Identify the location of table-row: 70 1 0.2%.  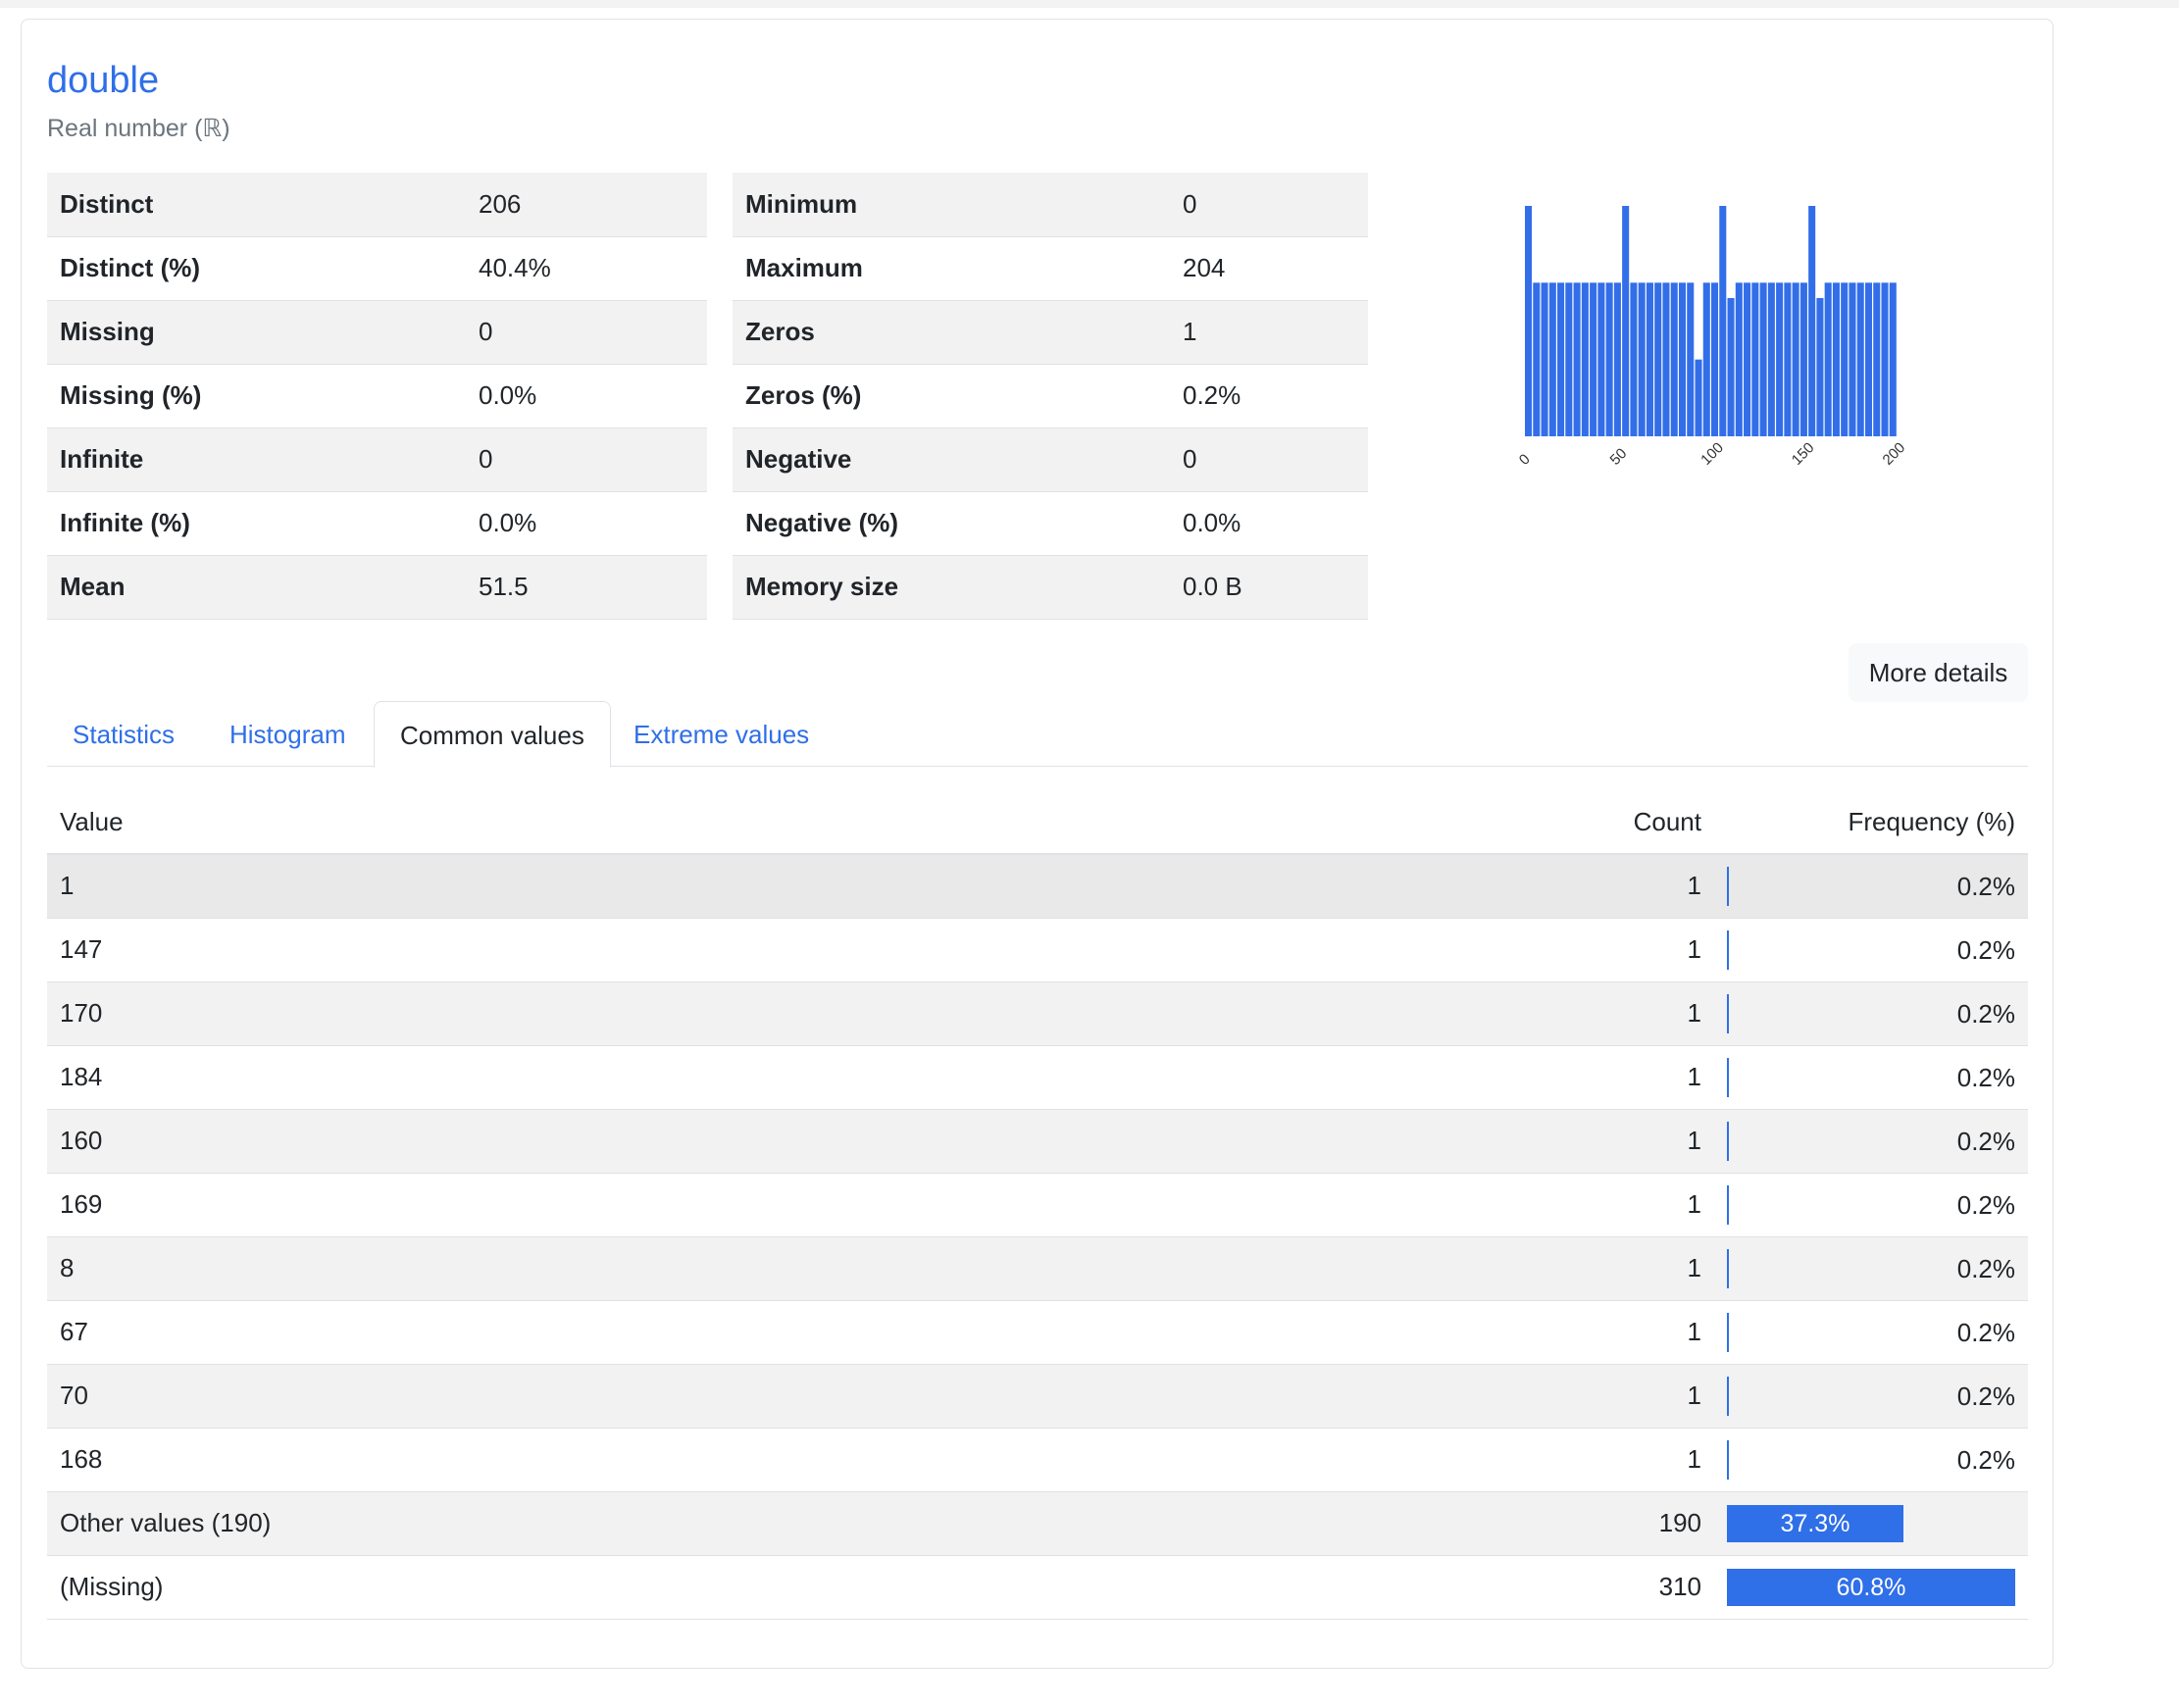
(1038, 1396).